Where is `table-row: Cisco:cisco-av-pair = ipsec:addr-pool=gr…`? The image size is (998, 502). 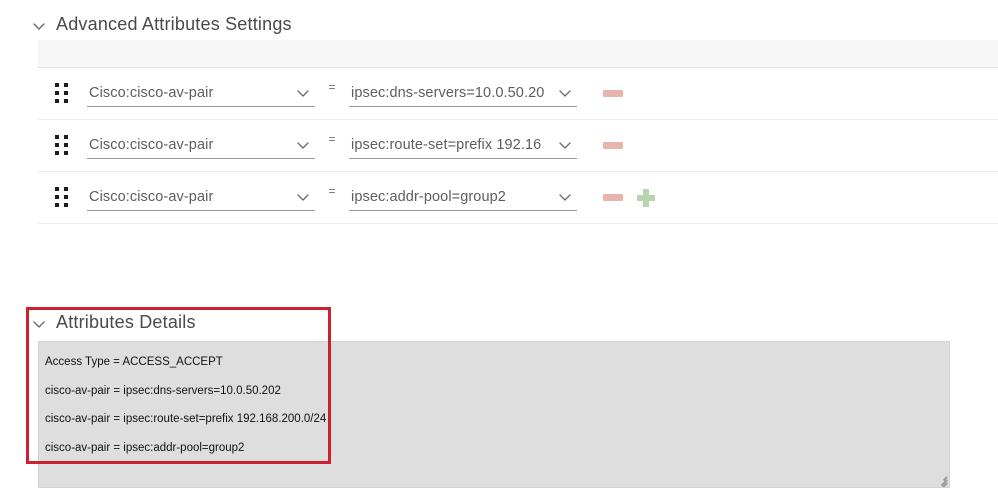
table-row: Cisco:cisco-av-pair = ipsec:addr-pool=gr… is located at coordinates (518, 198).